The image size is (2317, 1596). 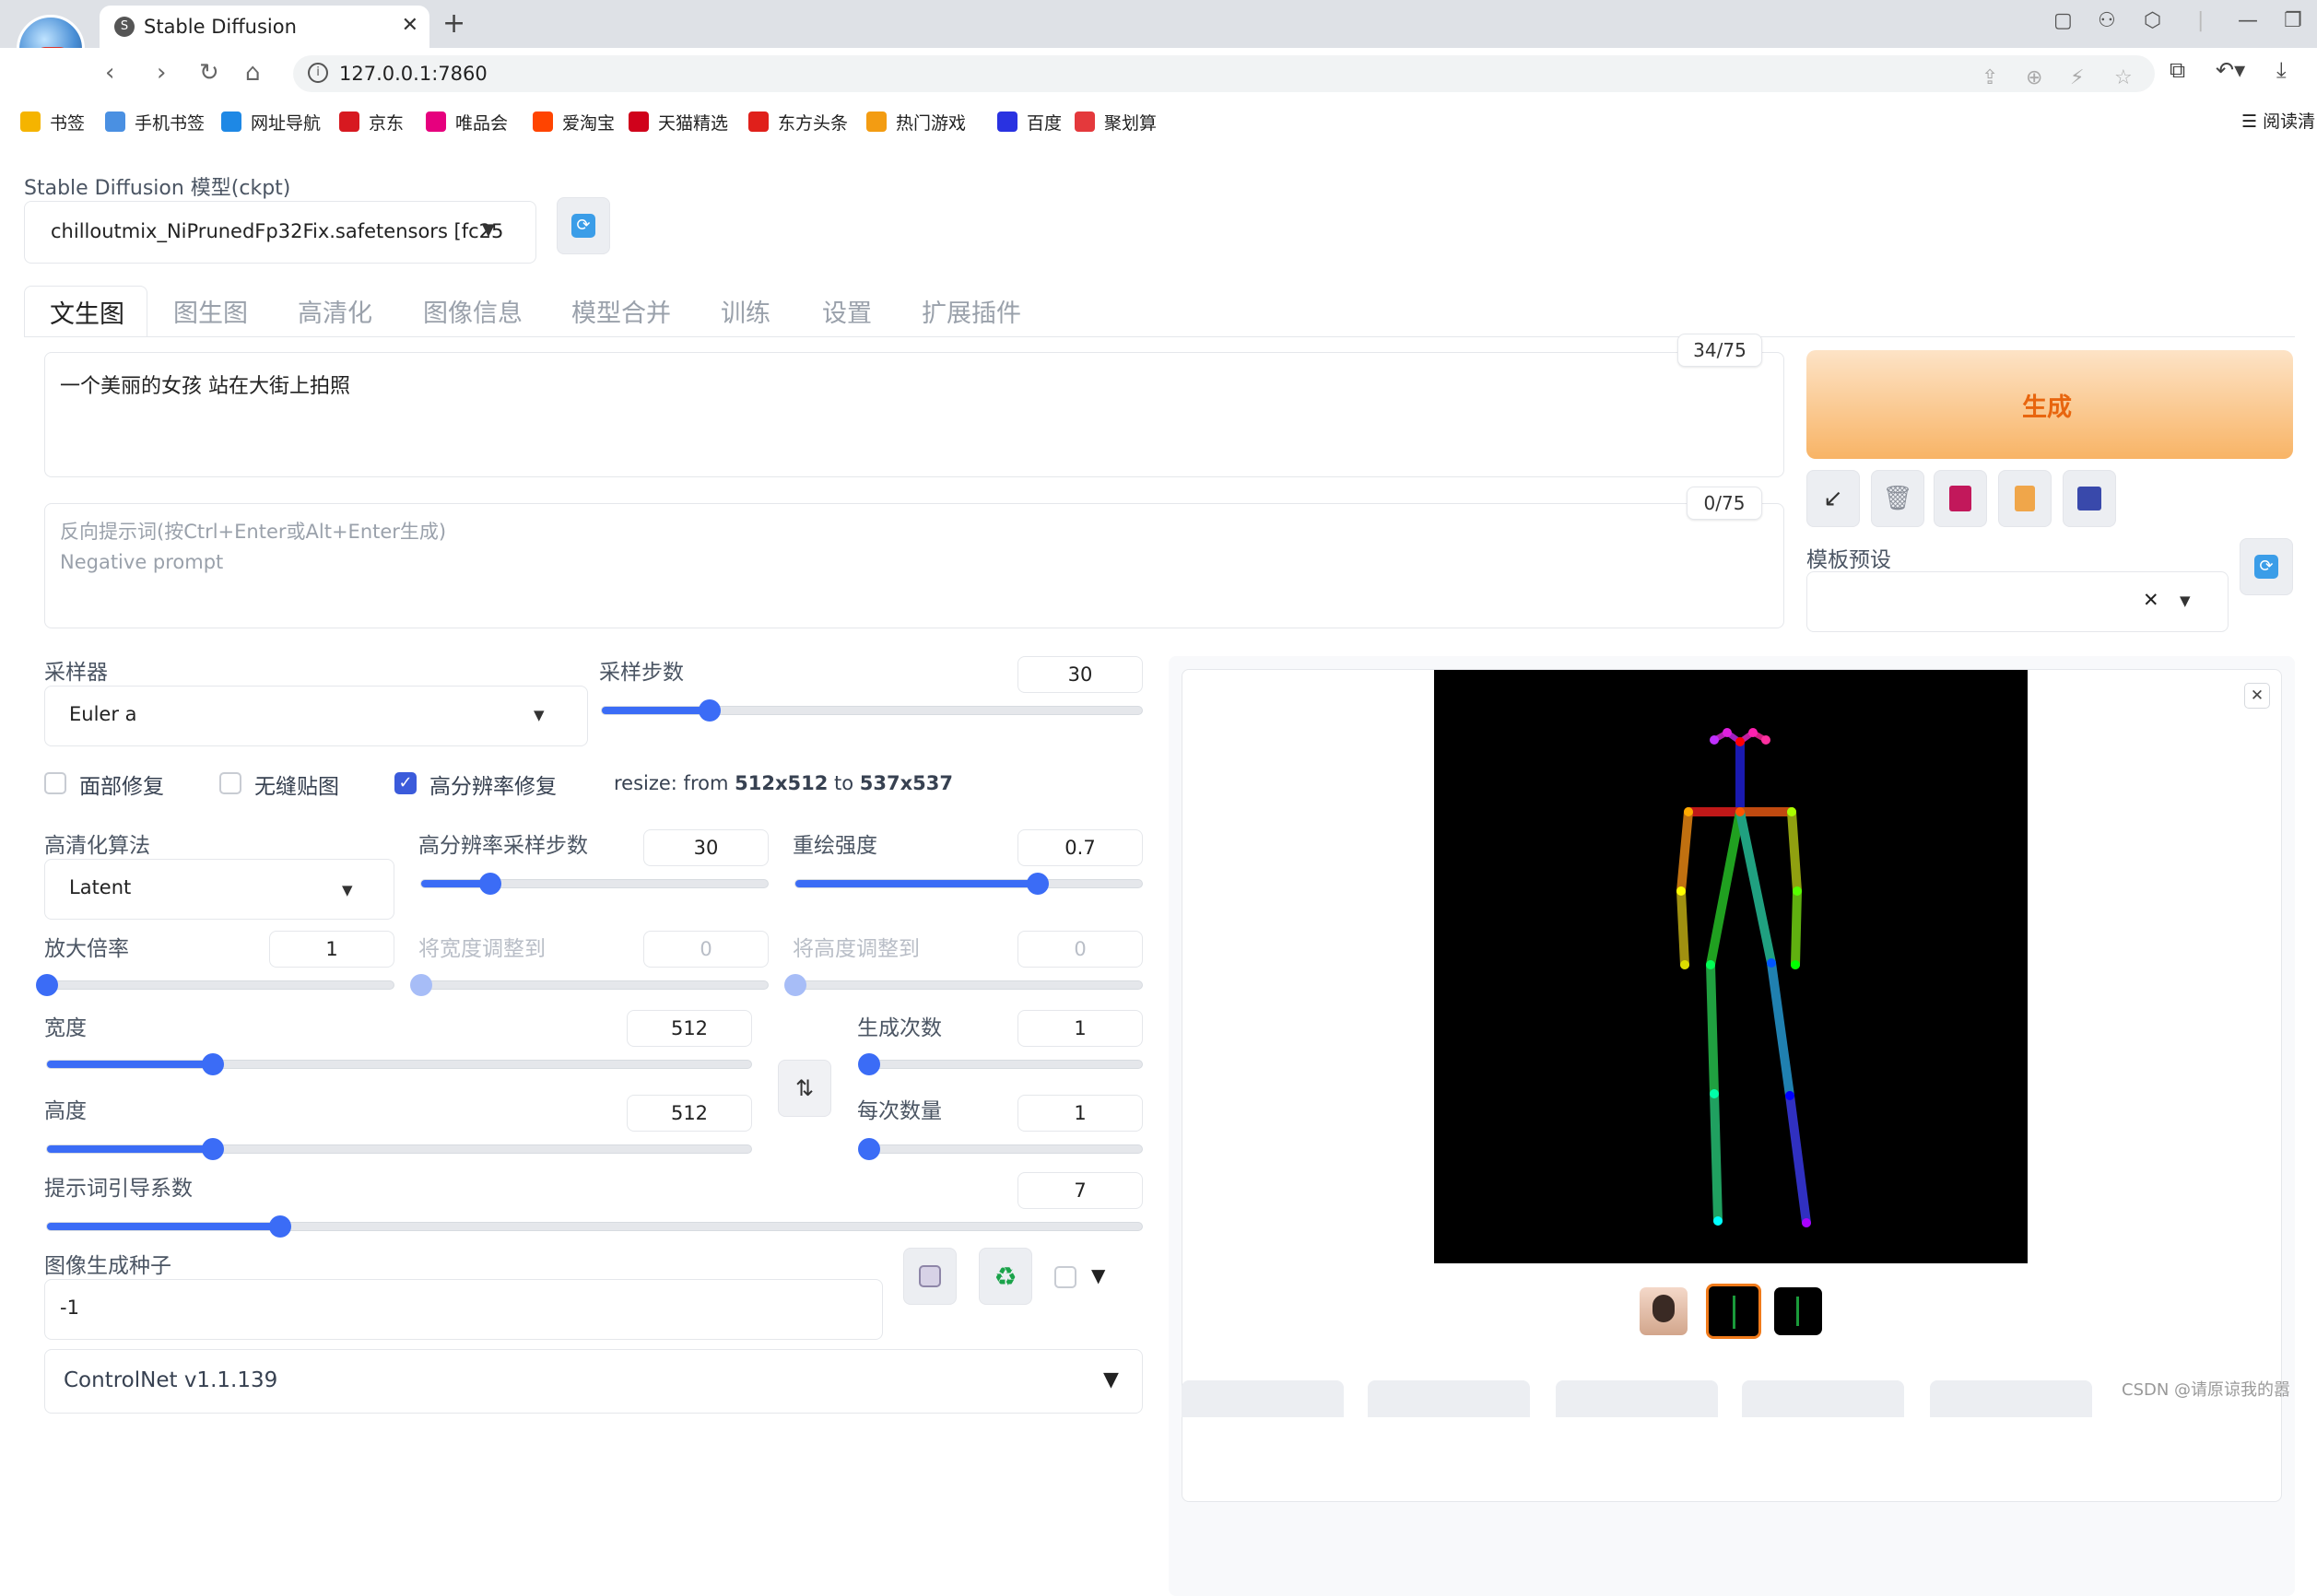 I want to click on generate-button: 生成, so click(x=2049, y=405).